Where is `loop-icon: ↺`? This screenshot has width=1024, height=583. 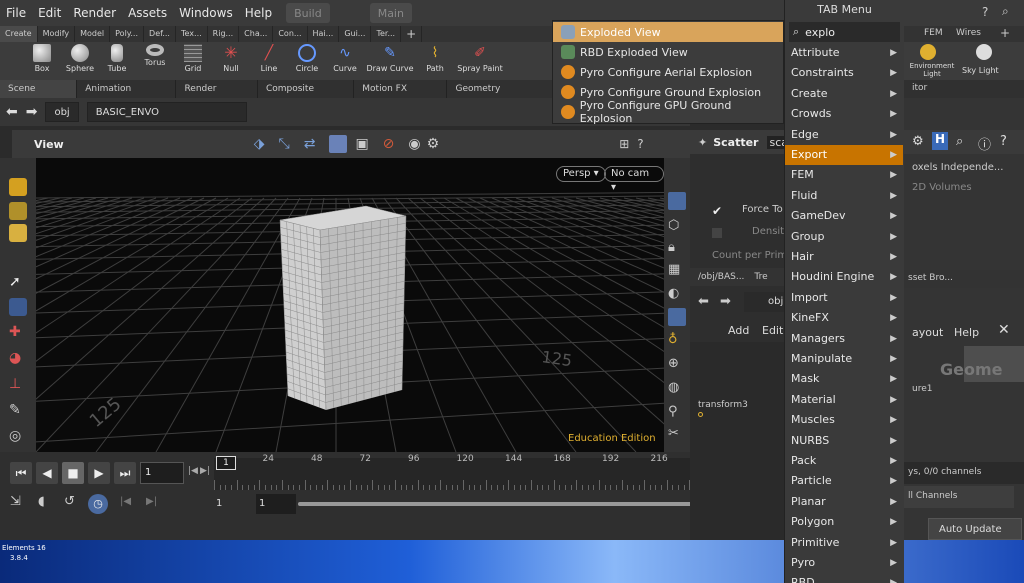 loop-icon: ↺ is located at coordinates (74, 504).